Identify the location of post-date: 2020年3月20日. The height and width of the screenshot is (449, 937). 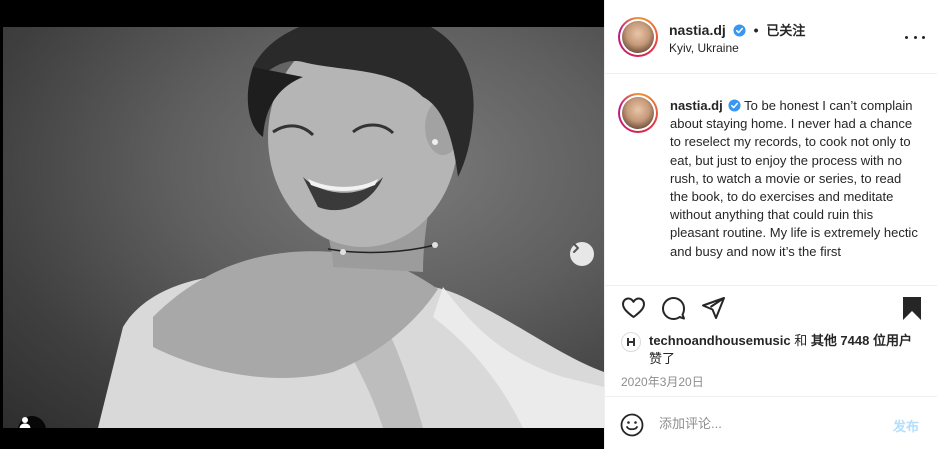
(662, 381).